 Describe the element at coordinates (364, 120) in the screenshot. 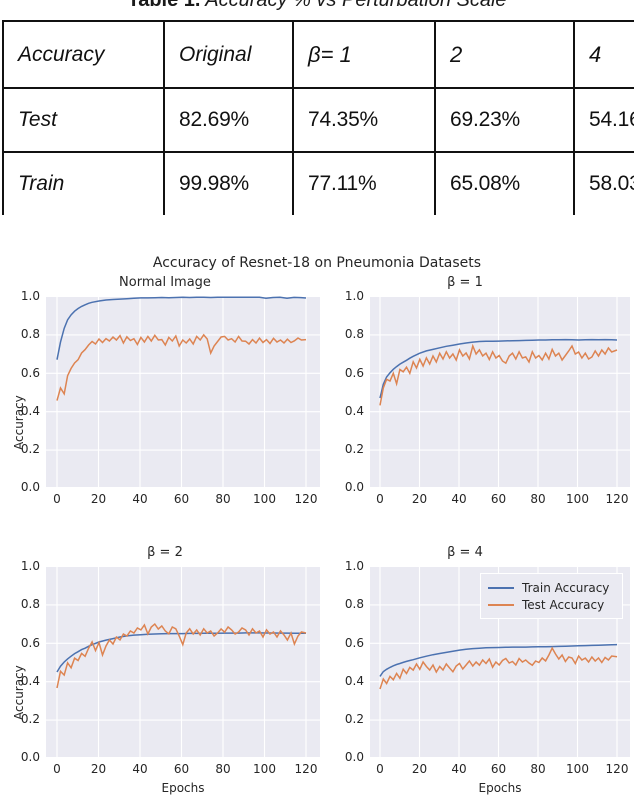

I see `cell-test-beta1: 74.35%` at that location.